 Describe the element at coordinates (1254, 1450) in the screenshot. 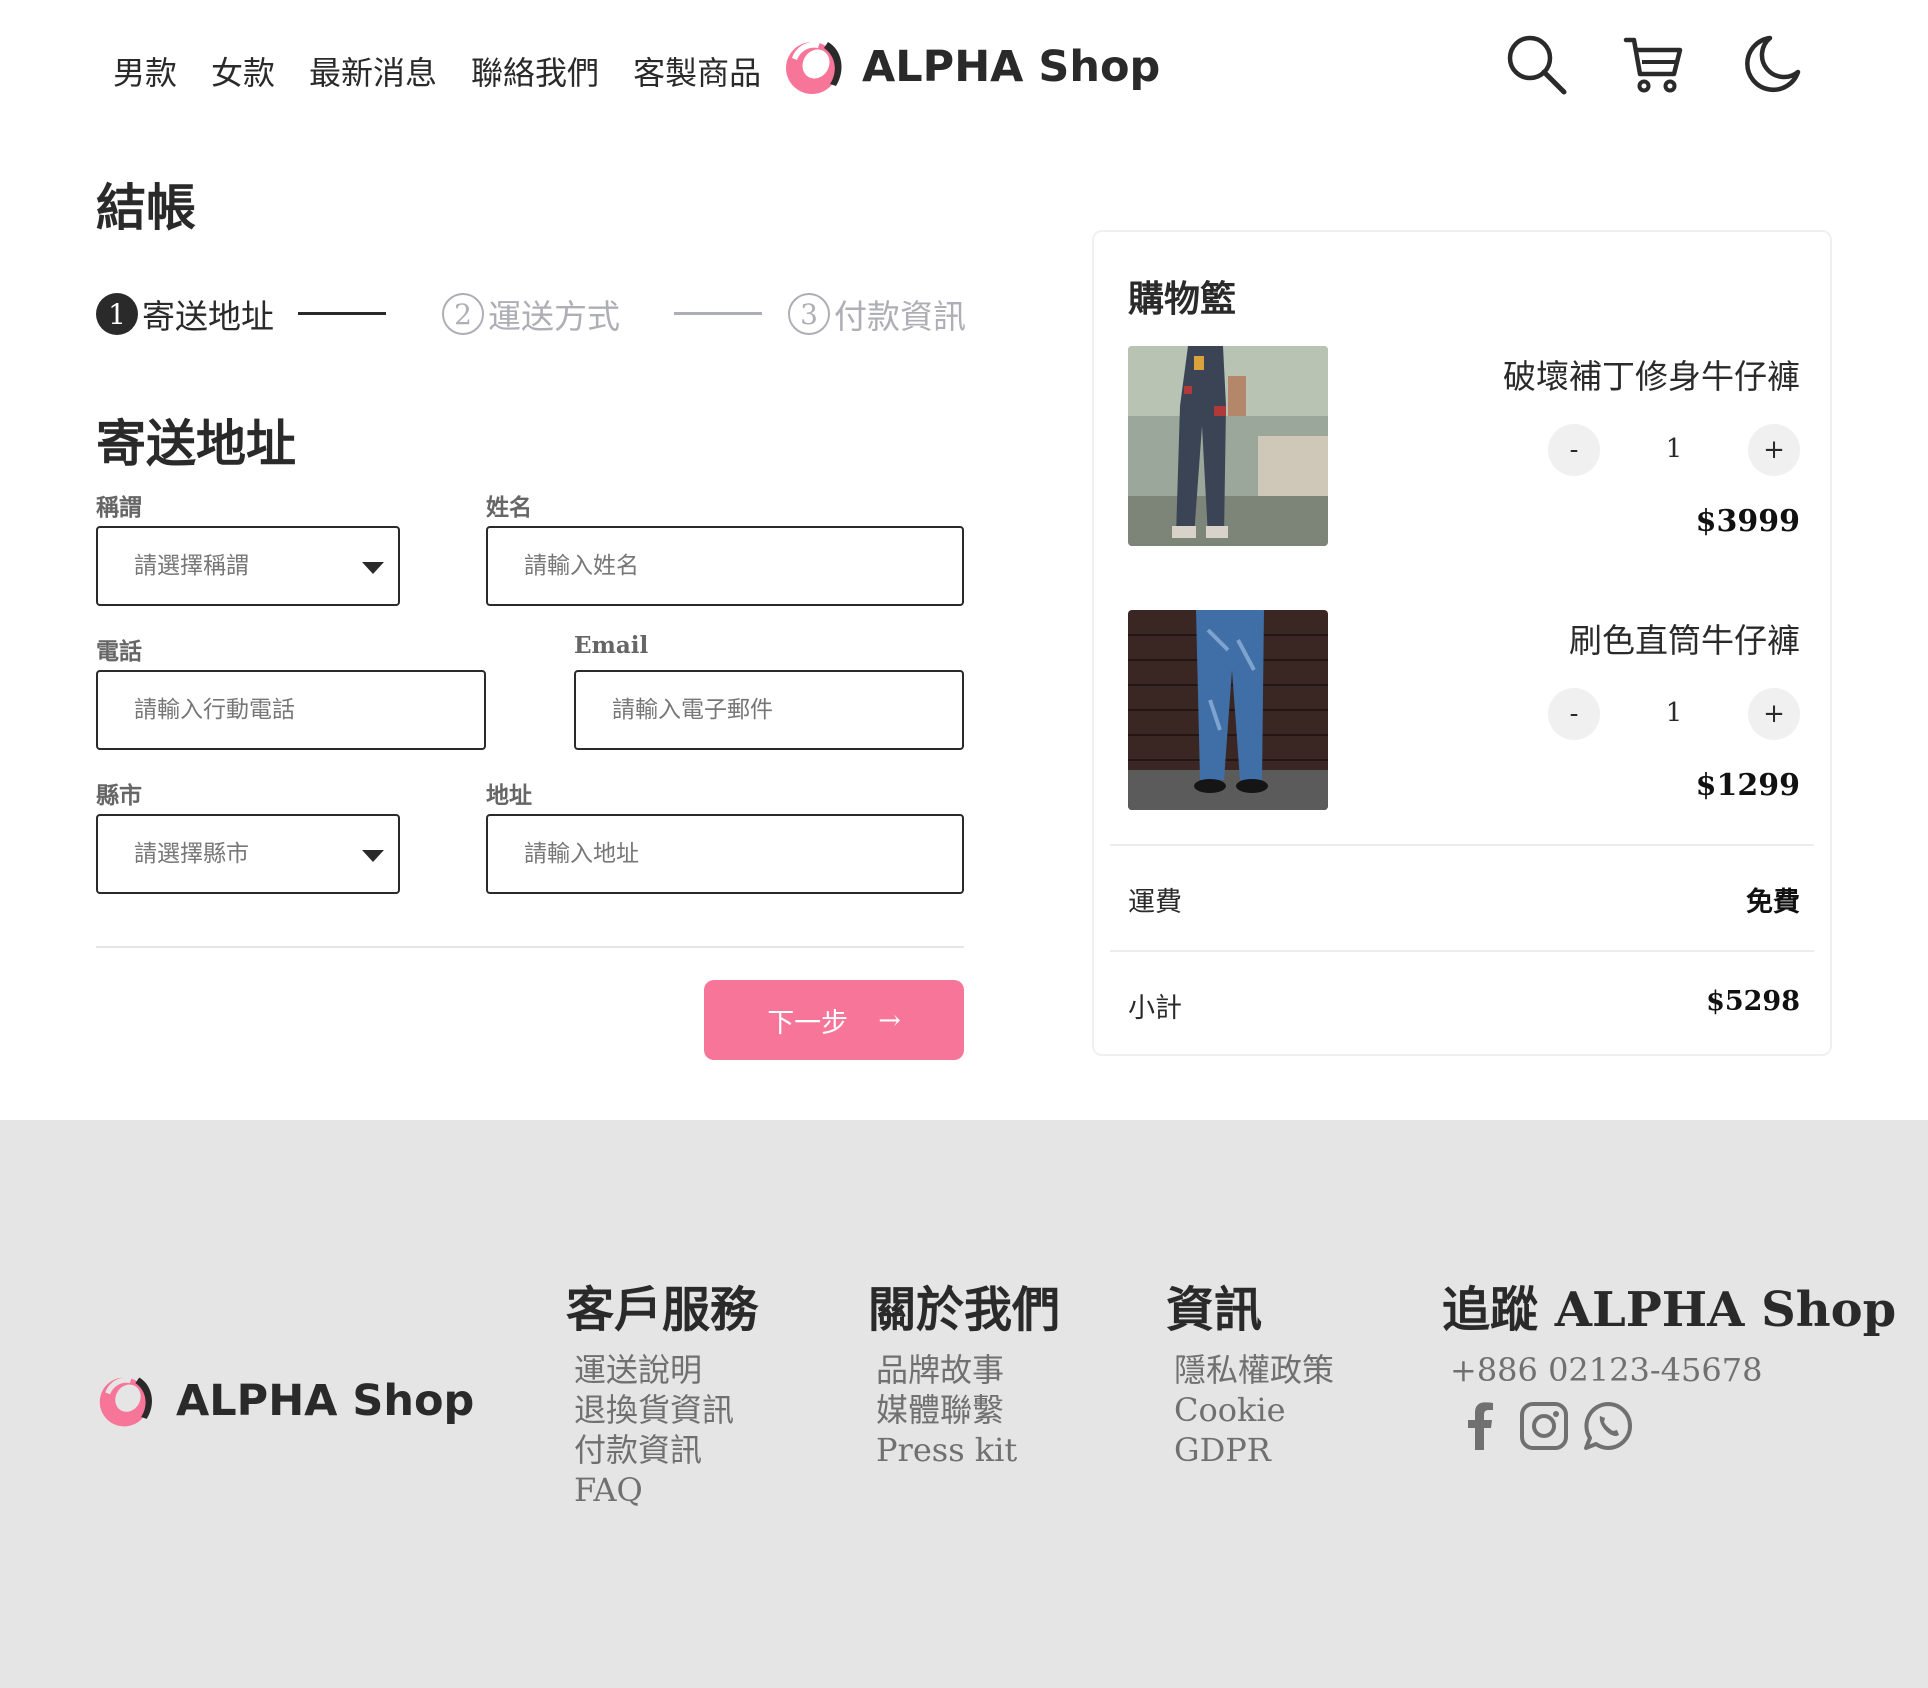

I see `footer-link: GDPR` at that location.